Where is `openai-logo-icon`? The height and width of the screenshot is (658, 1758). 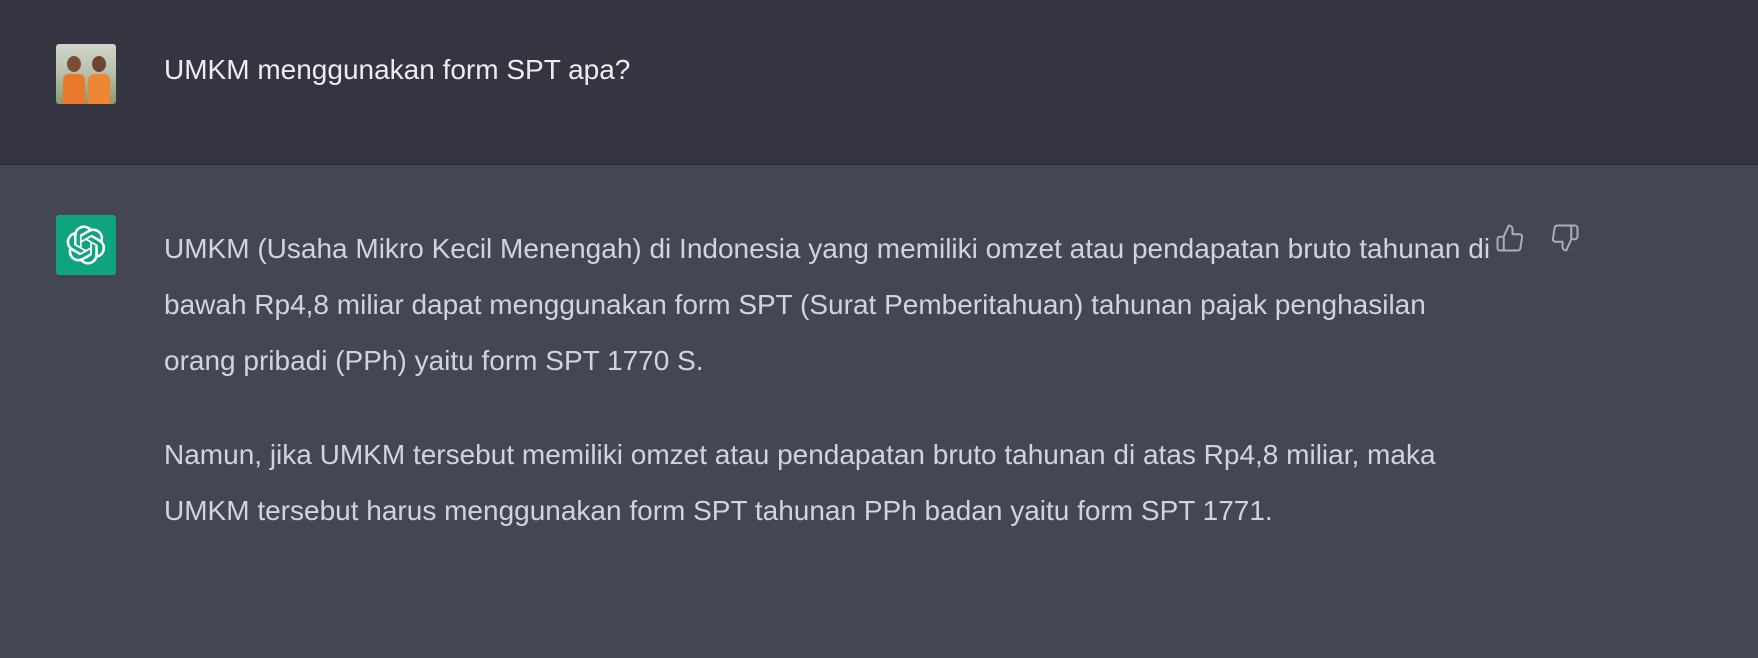
openai-logo-icon is located at coordinates (86, 245).